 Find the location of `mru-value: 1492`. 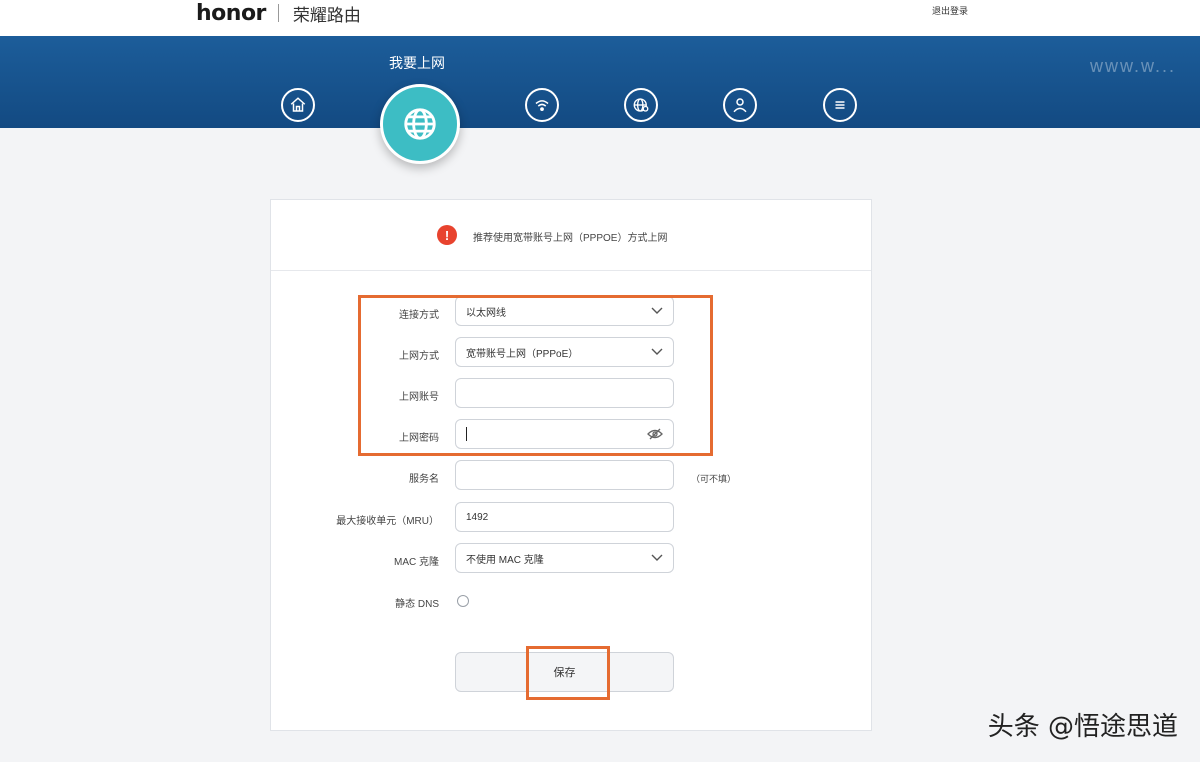

mru-value: 1492 is located at coordinates (477, 517).